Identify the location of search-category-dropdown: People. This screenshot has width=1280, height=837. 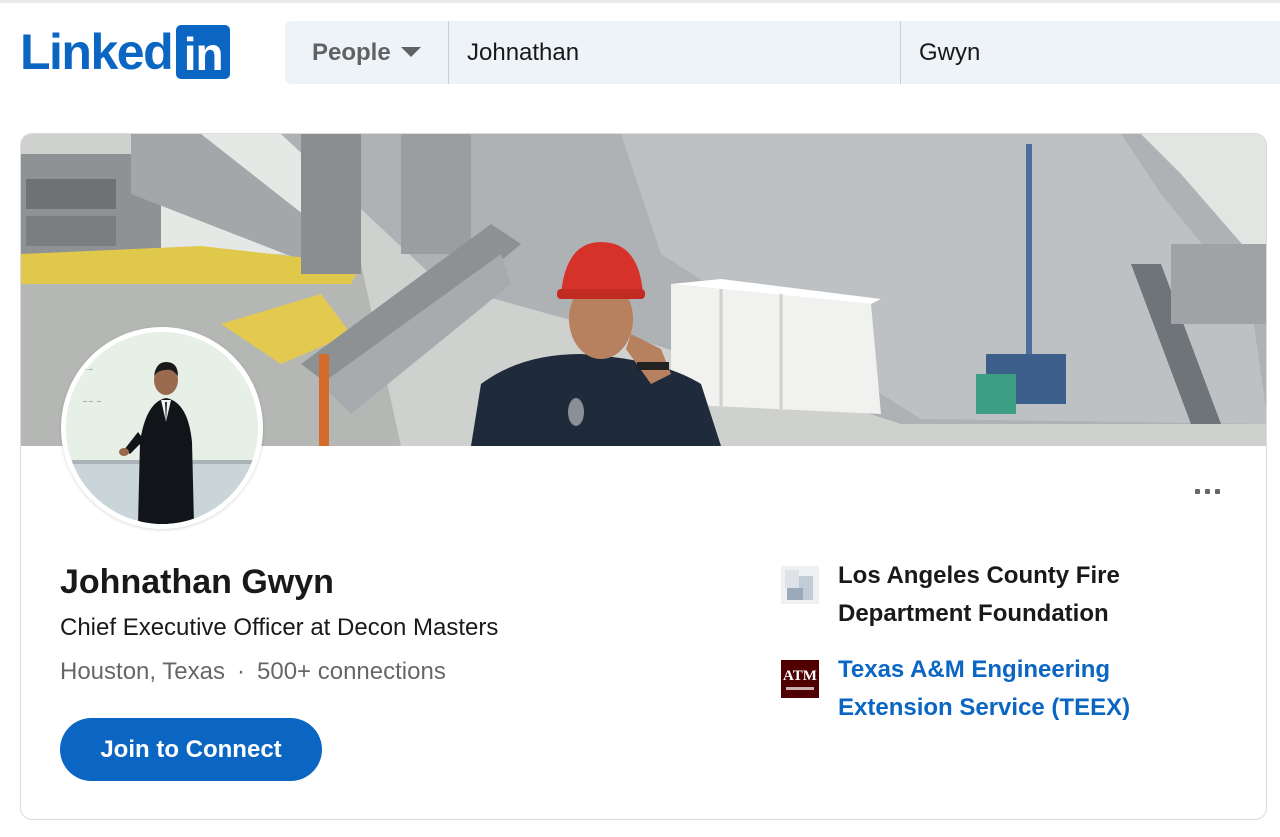
(367, 52).